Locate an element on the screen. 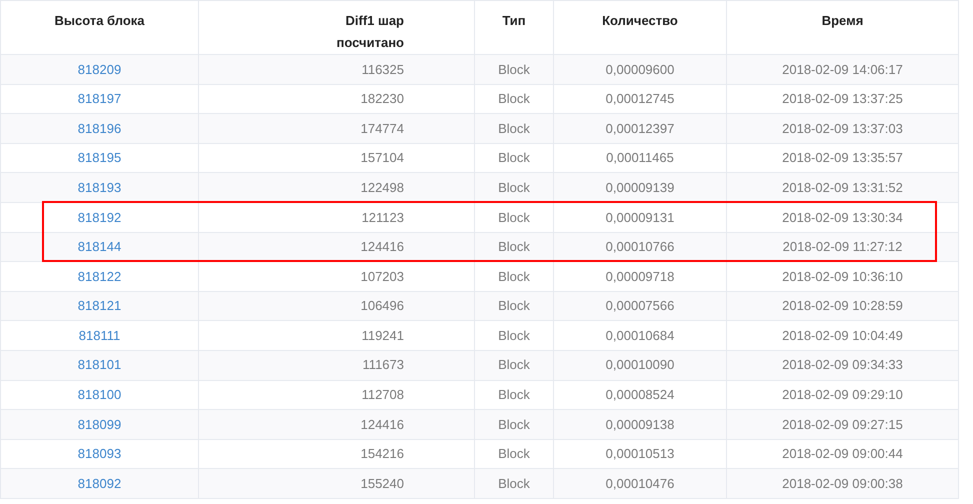 Image resolution: width=973 pixels, height=504 pixels. table-cell: 0,00009131 is located at coordinates (640, 217).